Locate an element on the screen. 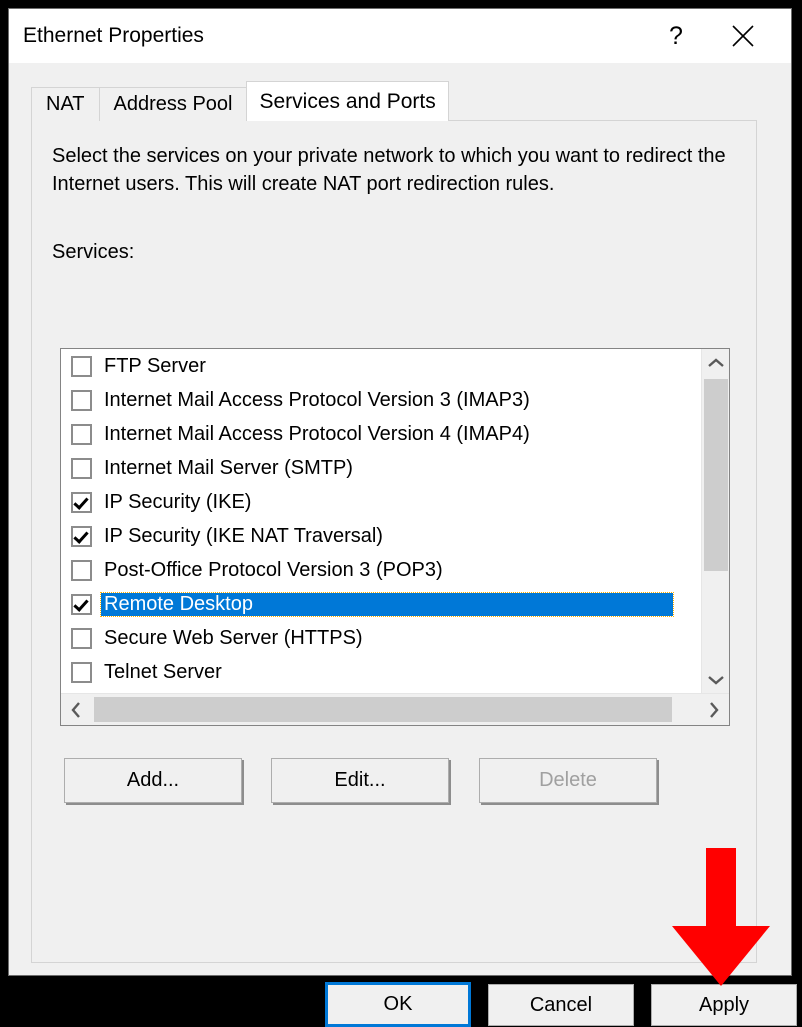  close-button is located at coordinates (743, 36).